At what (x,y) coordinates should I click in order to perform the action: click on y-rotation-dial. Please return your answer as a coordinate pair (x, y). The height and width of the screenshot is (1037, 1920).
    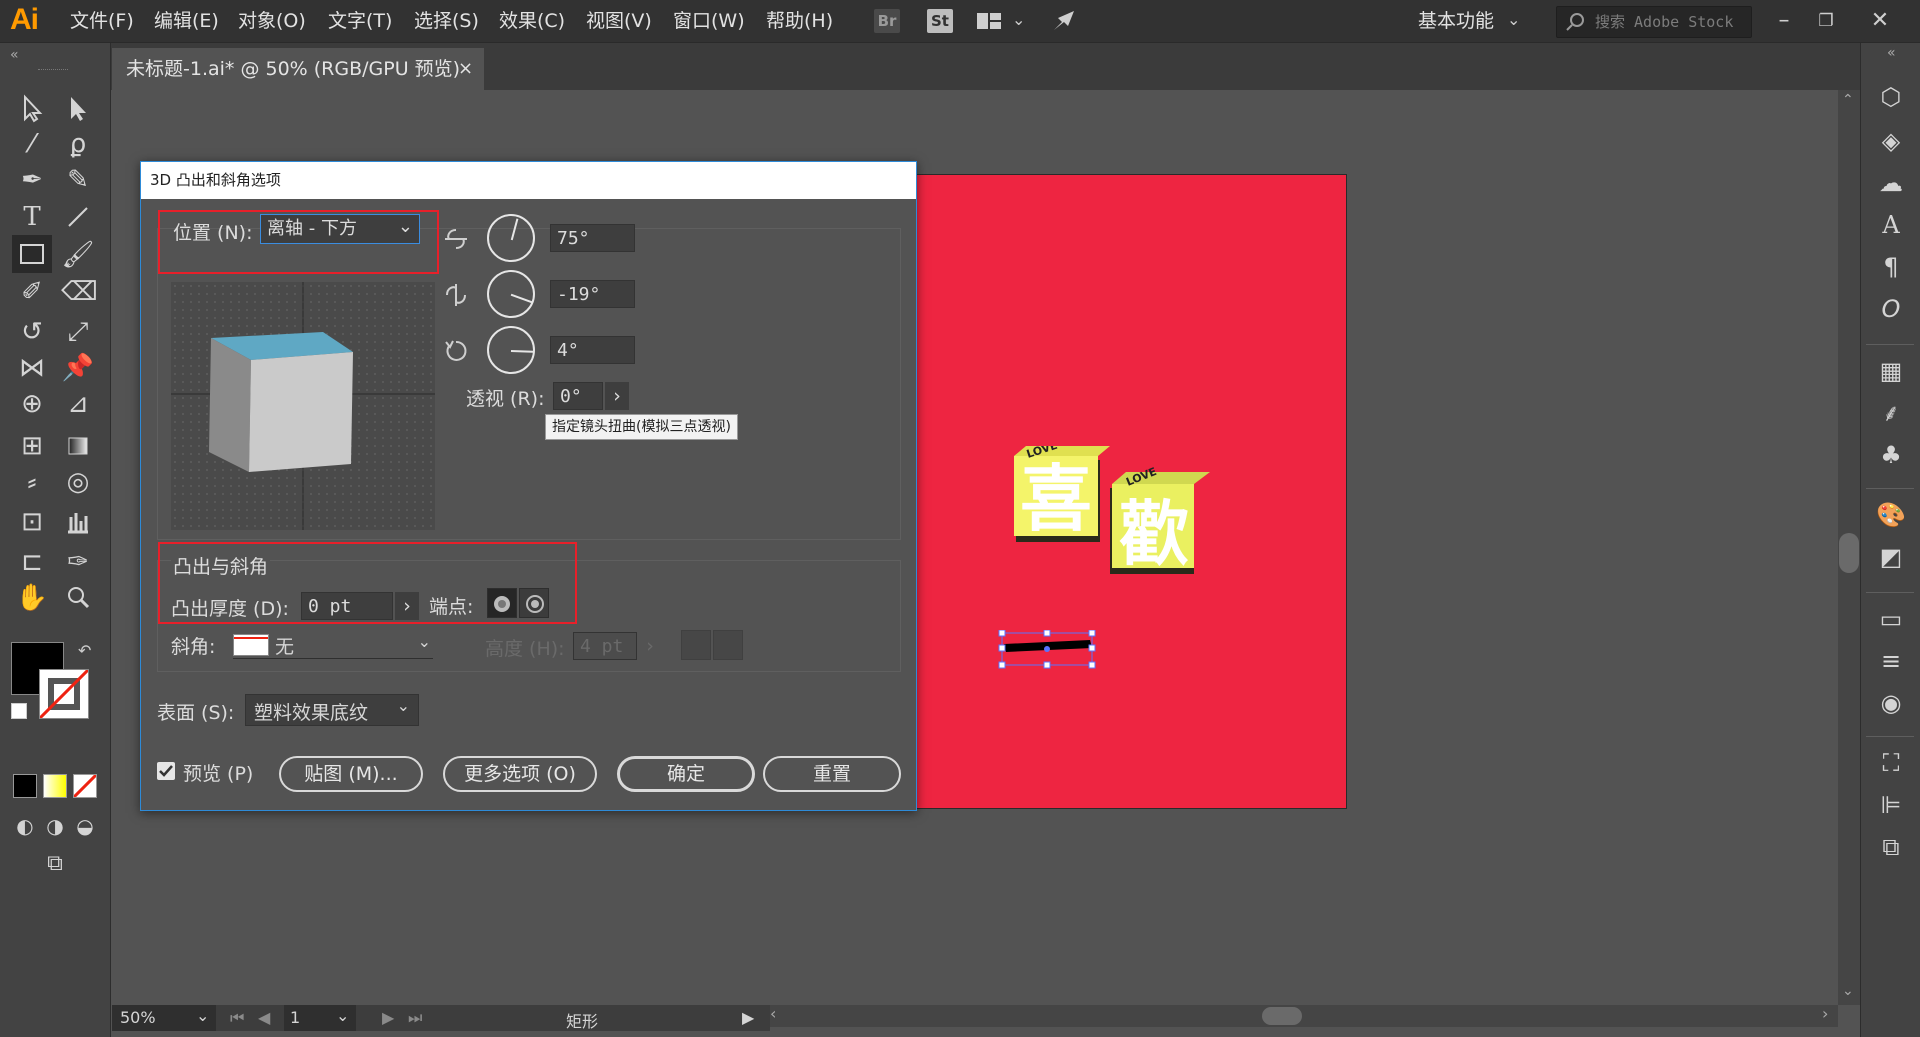
    Looking at the image, I should click on (511, 294).